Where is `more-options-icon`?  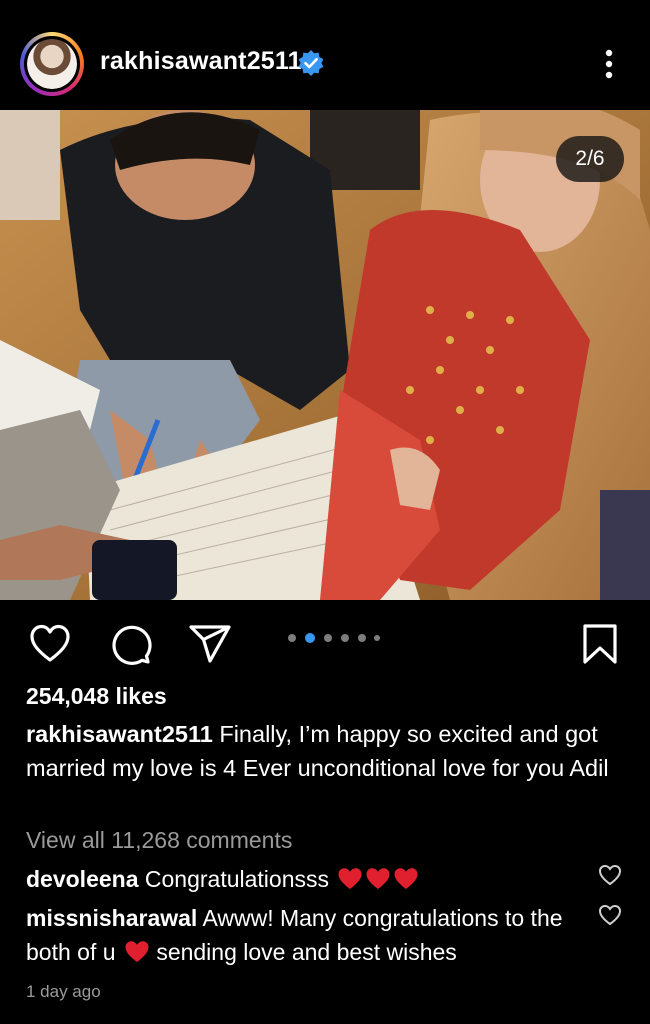 more-options-icon is located at coordinates (609, 64).